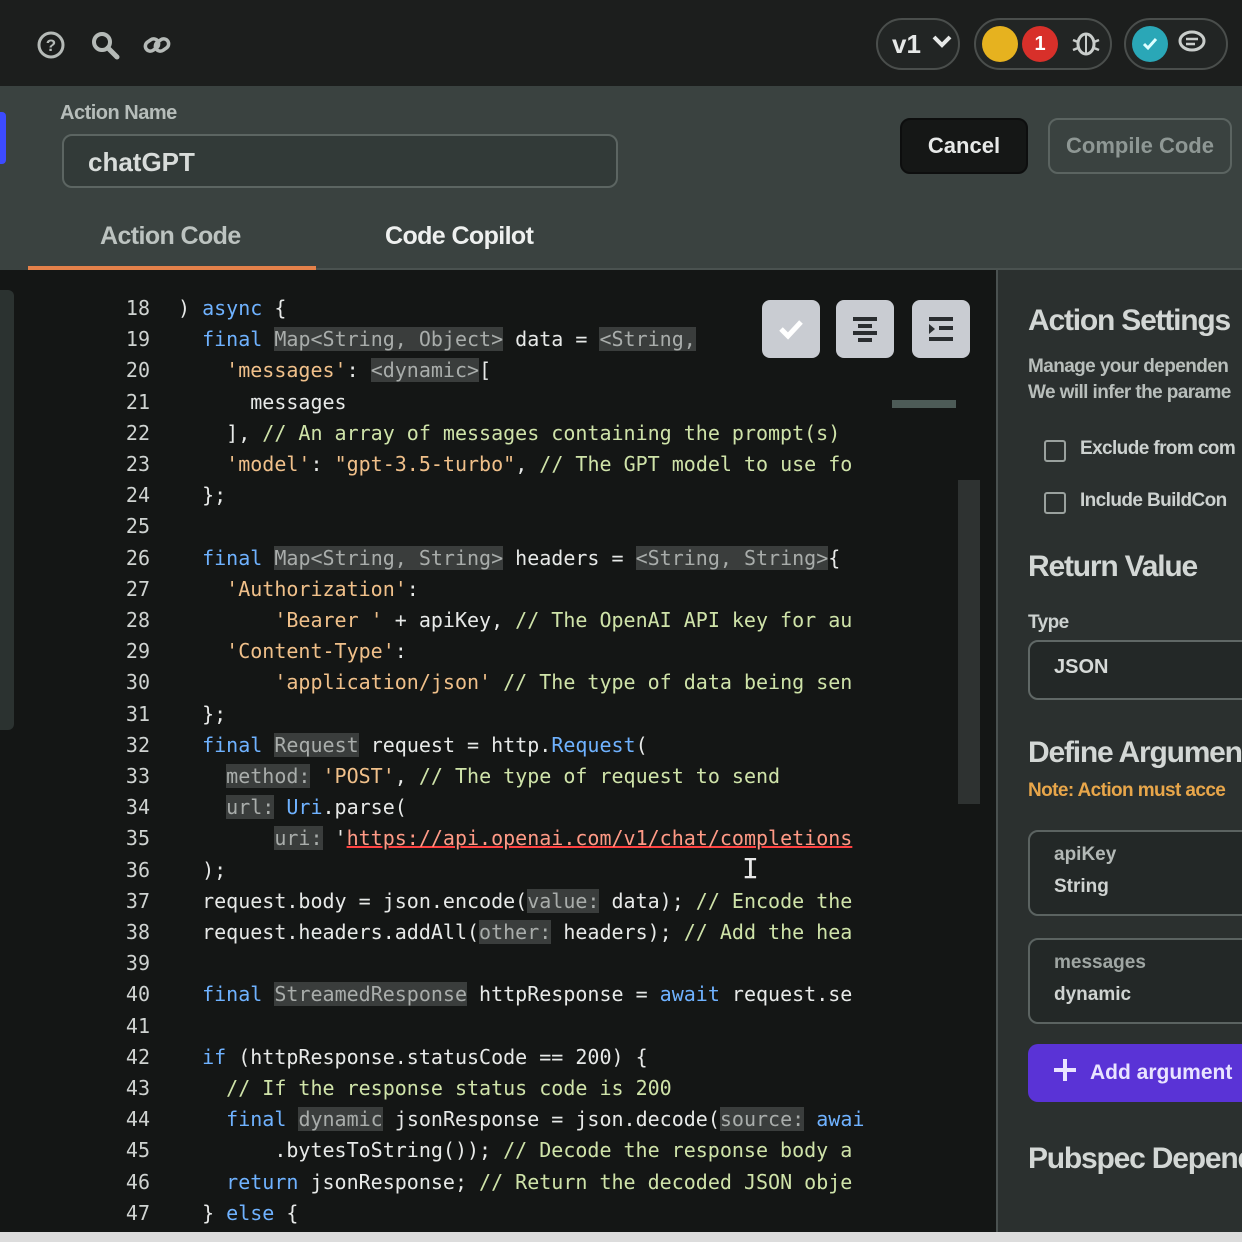 Image resolution: width=1242 pixels, height=1242 pixels. What do you see at coordinates (1129, 392) in the screenshot?
I see `settings-description-line2: We will infer the parame` at bounding box center [1129, 392].